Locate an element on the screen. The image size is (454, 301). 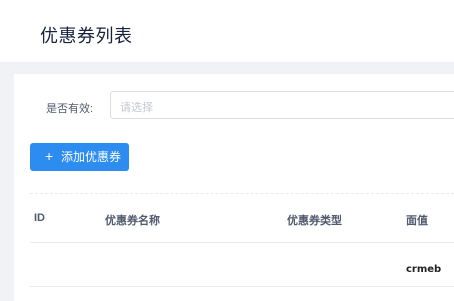
crmeb-logo: crmeb is located at coordinates (423, 269).